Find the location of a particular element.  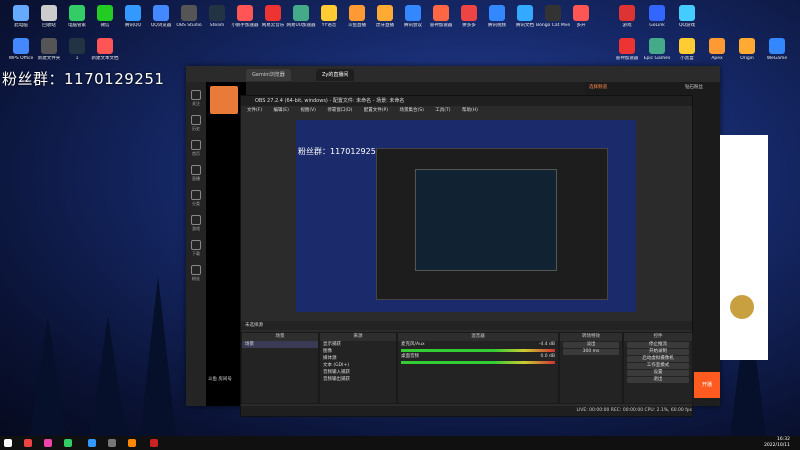

room-label: 斗鱼 房间号 is located at coordinates (220, 379).